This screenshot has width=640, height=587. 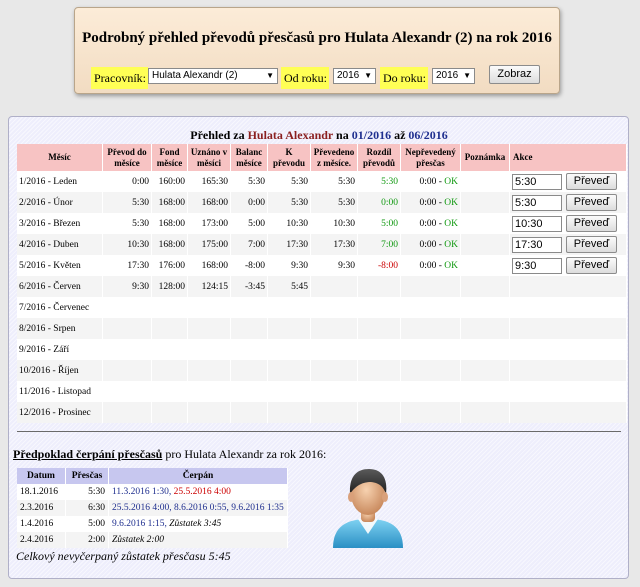 I want to click on cell-k-prevodu: 17:30, so click(x=289, y=244).